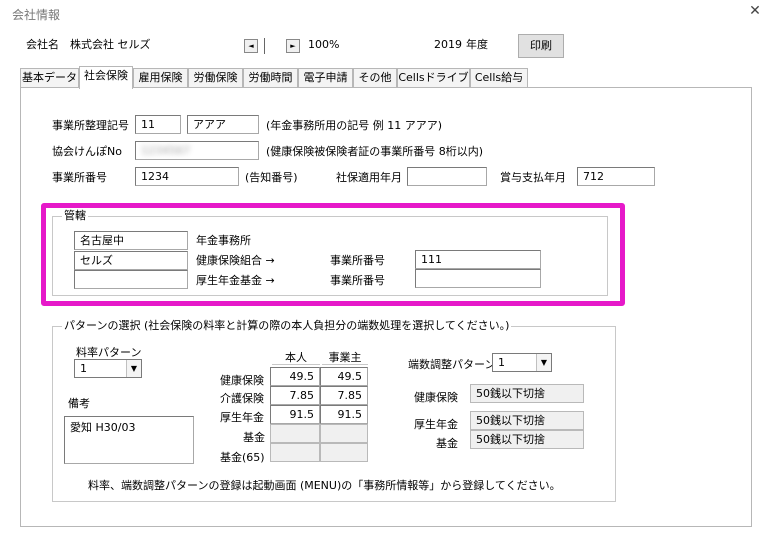 The height and width of the screenshot is (543, 768). What do you see at coordinates (131, 240) in the screenshot?
I see `nenkin-office-input: 名古屋中` at bounding box center [131, 240].